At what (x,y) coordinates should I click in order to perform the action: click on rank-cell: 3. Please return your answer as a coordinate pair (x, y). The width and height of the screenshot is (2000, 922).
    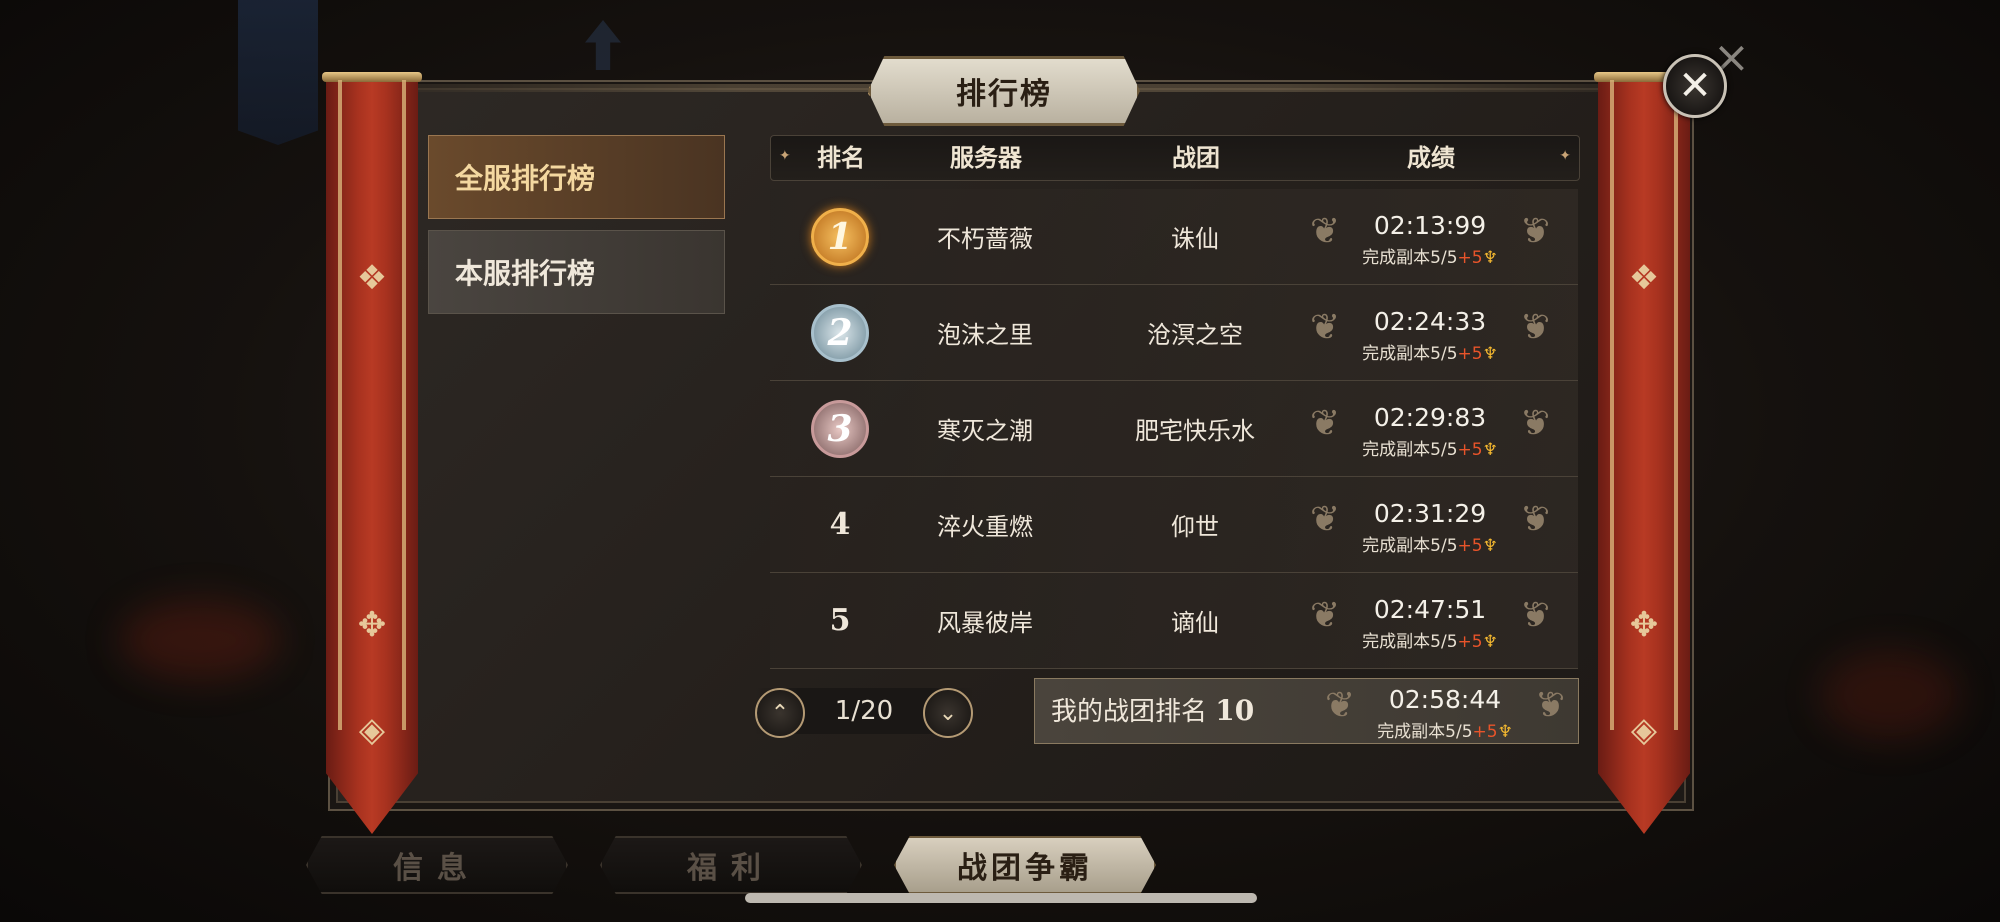
    Looking at the image, I should click on (840, 428).